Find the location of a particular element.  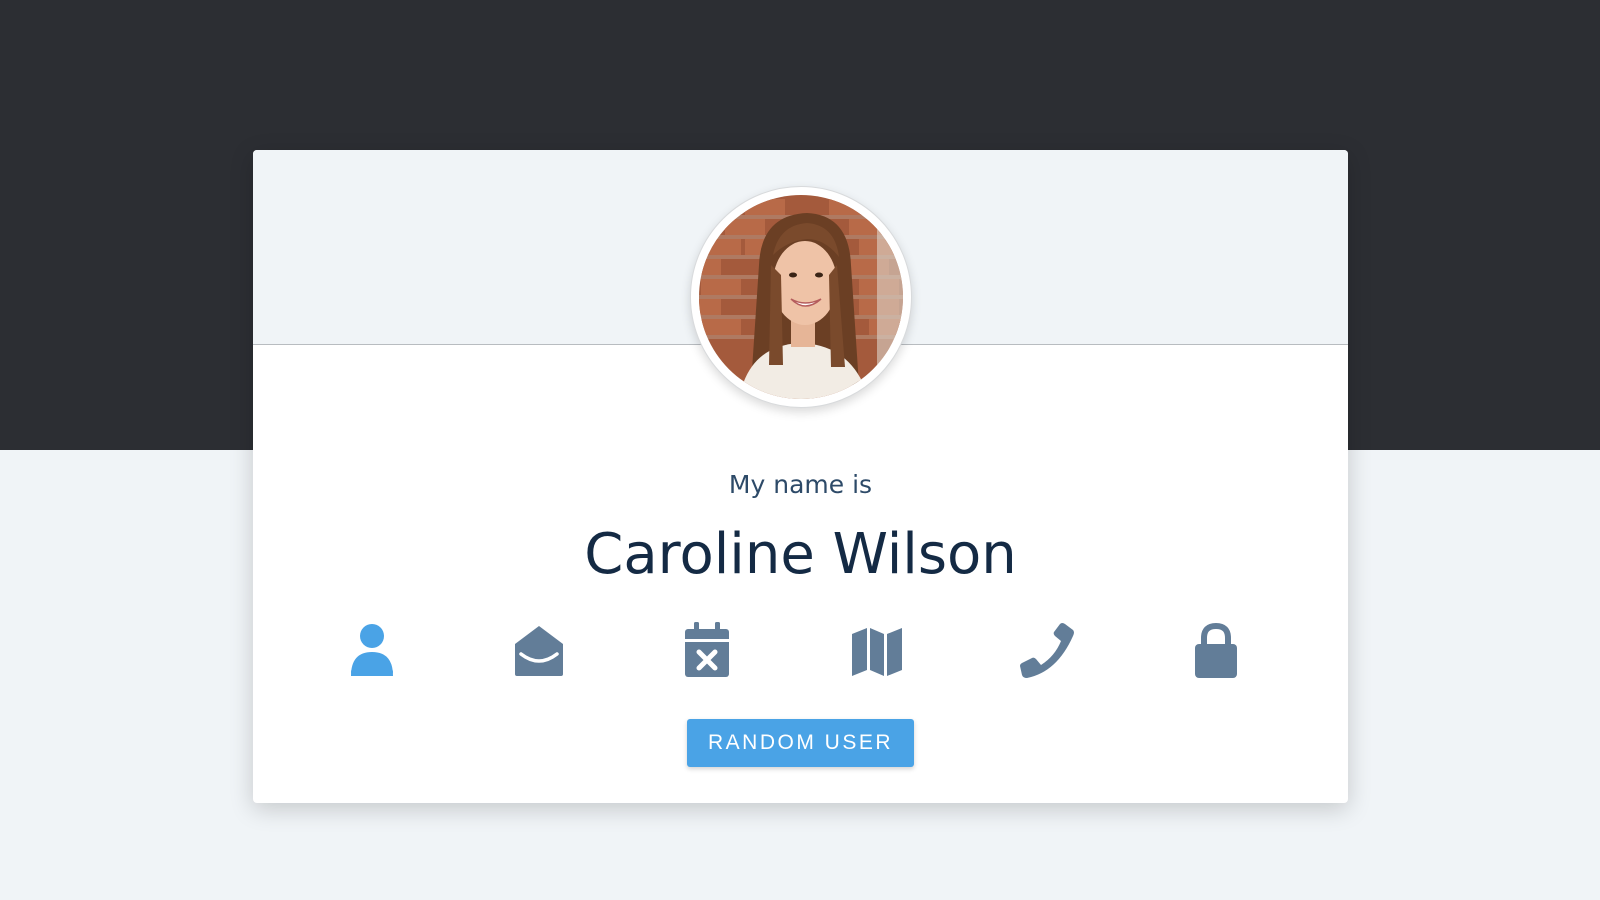

intro-label: My name is is located at coordinates (800, 484).